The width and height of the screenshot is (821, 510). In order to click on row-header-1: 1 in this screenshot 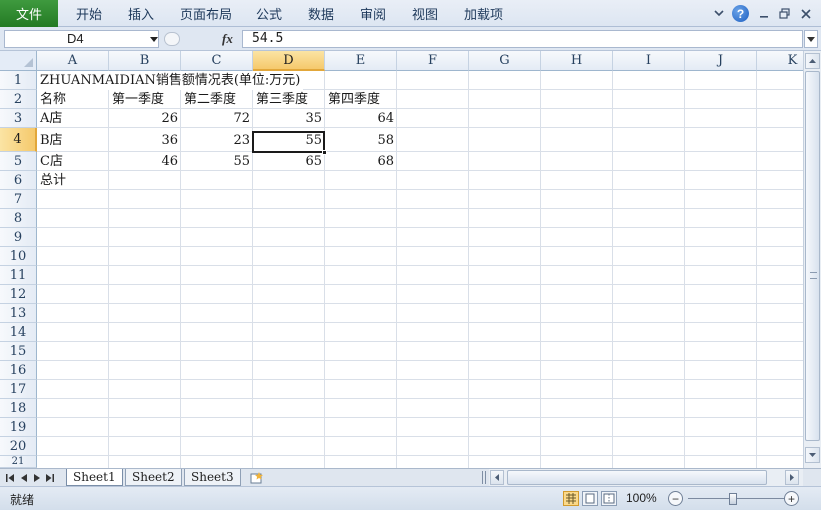, I will do `click(18, 80)`.